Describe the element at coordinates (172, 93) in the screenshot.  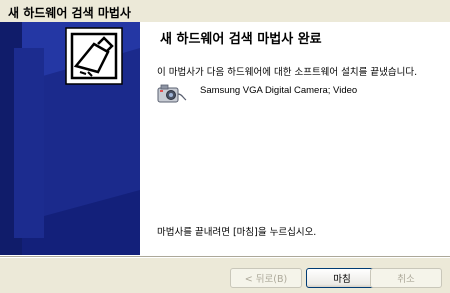
I see `camera-icon` at that location.